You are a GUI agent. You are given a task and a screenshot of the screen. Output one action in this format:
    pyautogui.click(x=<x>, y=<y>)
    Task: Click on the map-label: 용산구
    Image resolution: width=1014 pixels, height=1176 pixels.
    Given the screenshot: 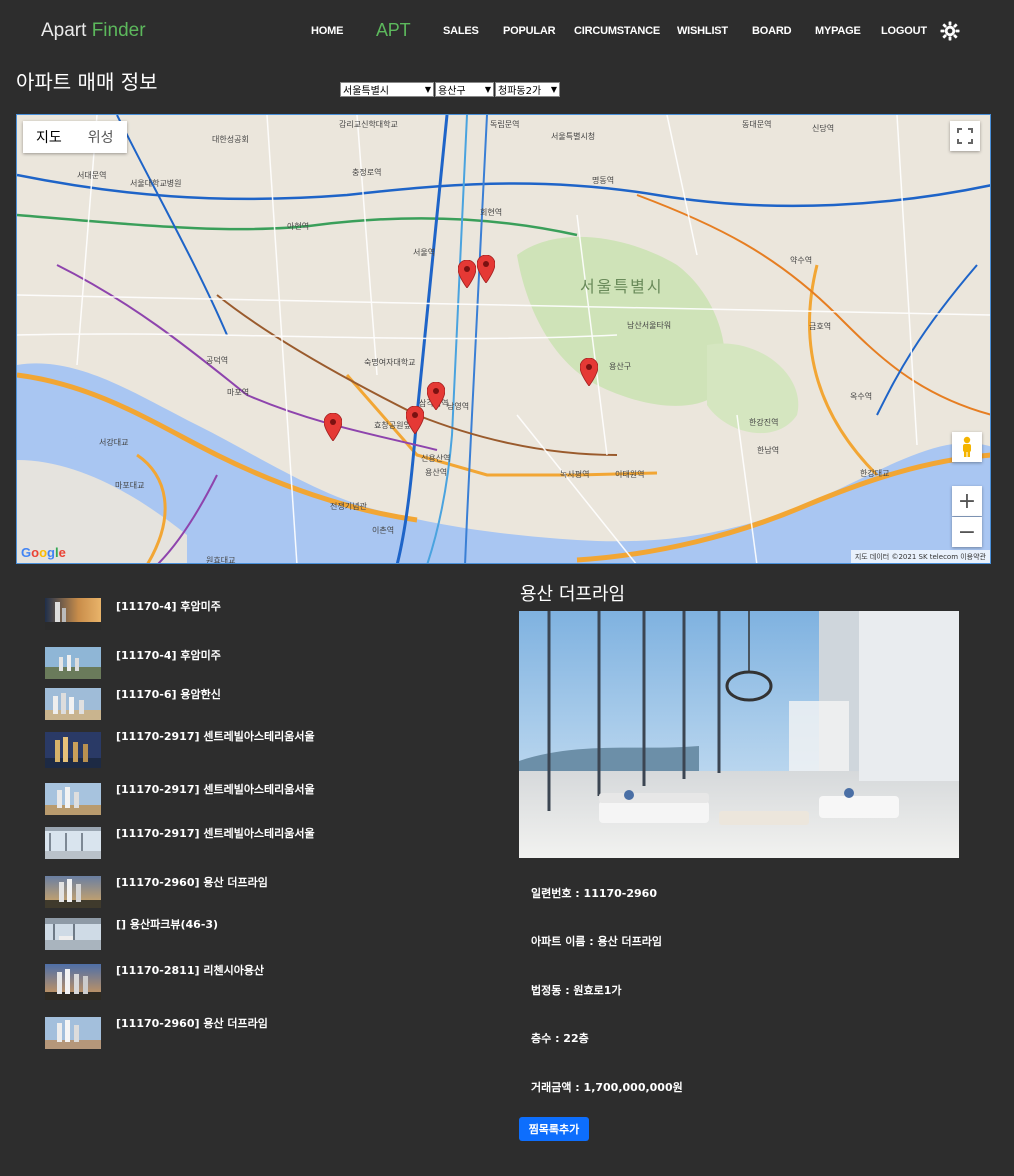 What is the action you would take?
    pyautogui.click(x=620, y=366)
    